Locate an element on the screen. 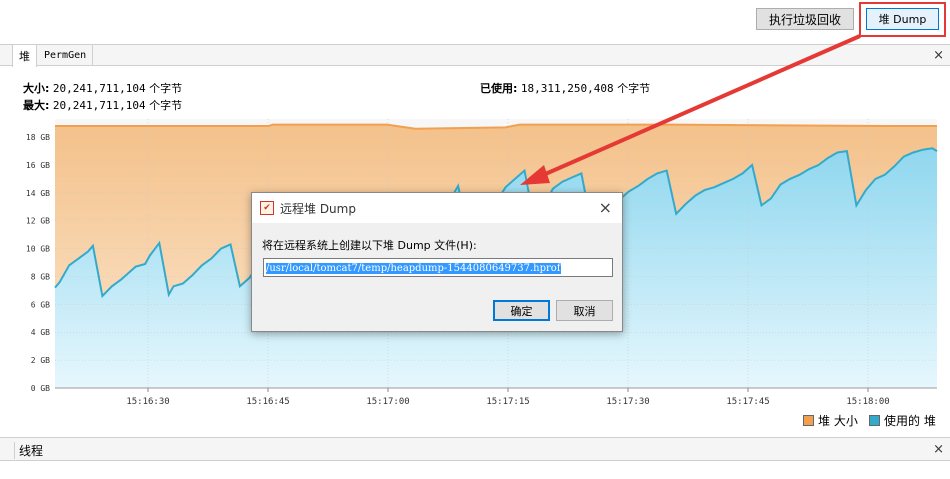  dialog-title: 远程堆 Dump is located at coordinates (318, 208).